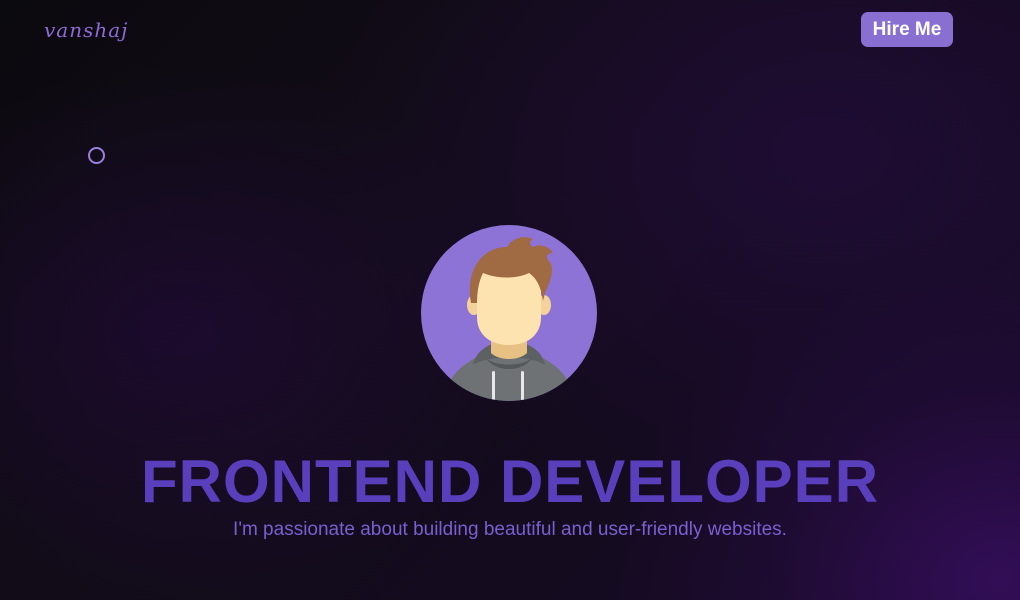 The image size is (1020, 600). What do you see at coordinates (907, 29) in the screenshot?
I see `hire-me-button: Hire Me` at bounding box center [907, 29].